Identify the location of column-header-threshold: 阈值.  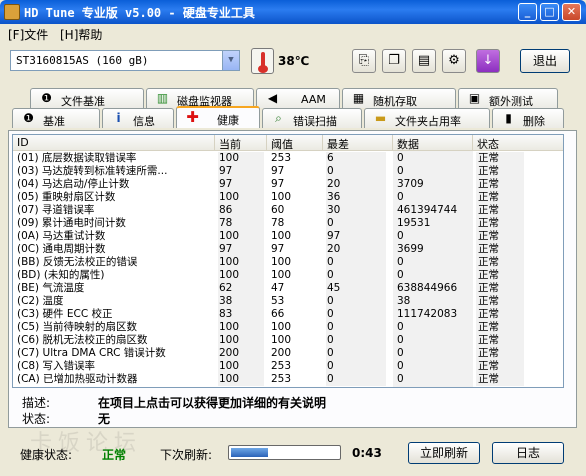
(295, 143).